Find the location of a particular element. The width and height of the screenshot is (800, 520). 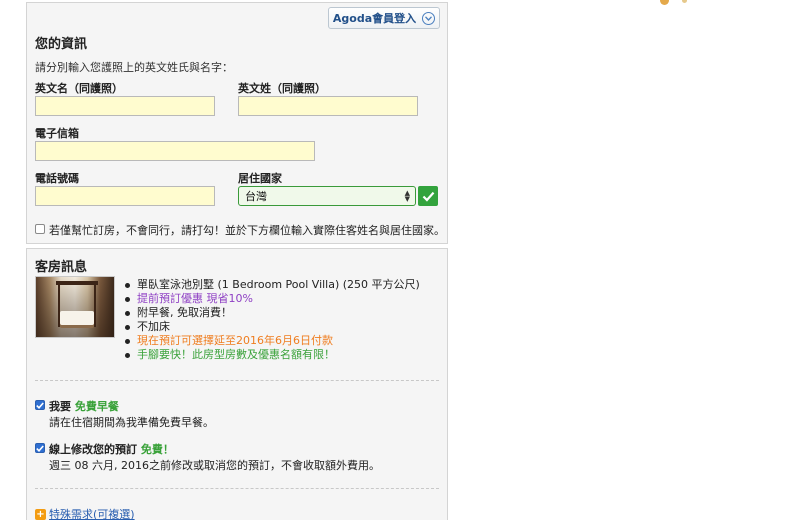

room-photo is located at coordinates (75, 307).